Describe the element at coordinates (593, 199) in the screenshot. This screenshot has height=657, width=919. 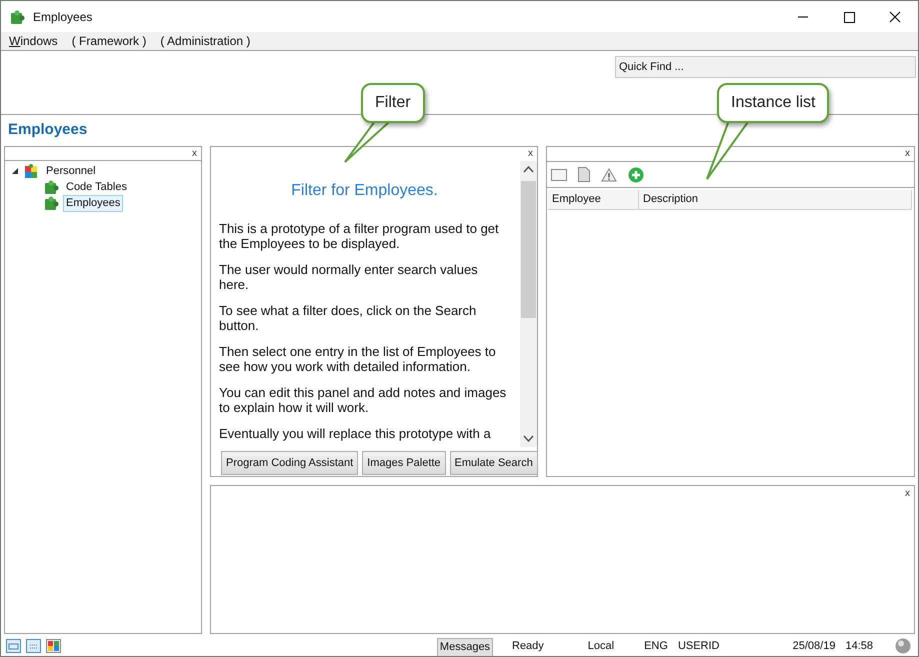
I see `column-header: Employee` at that location.